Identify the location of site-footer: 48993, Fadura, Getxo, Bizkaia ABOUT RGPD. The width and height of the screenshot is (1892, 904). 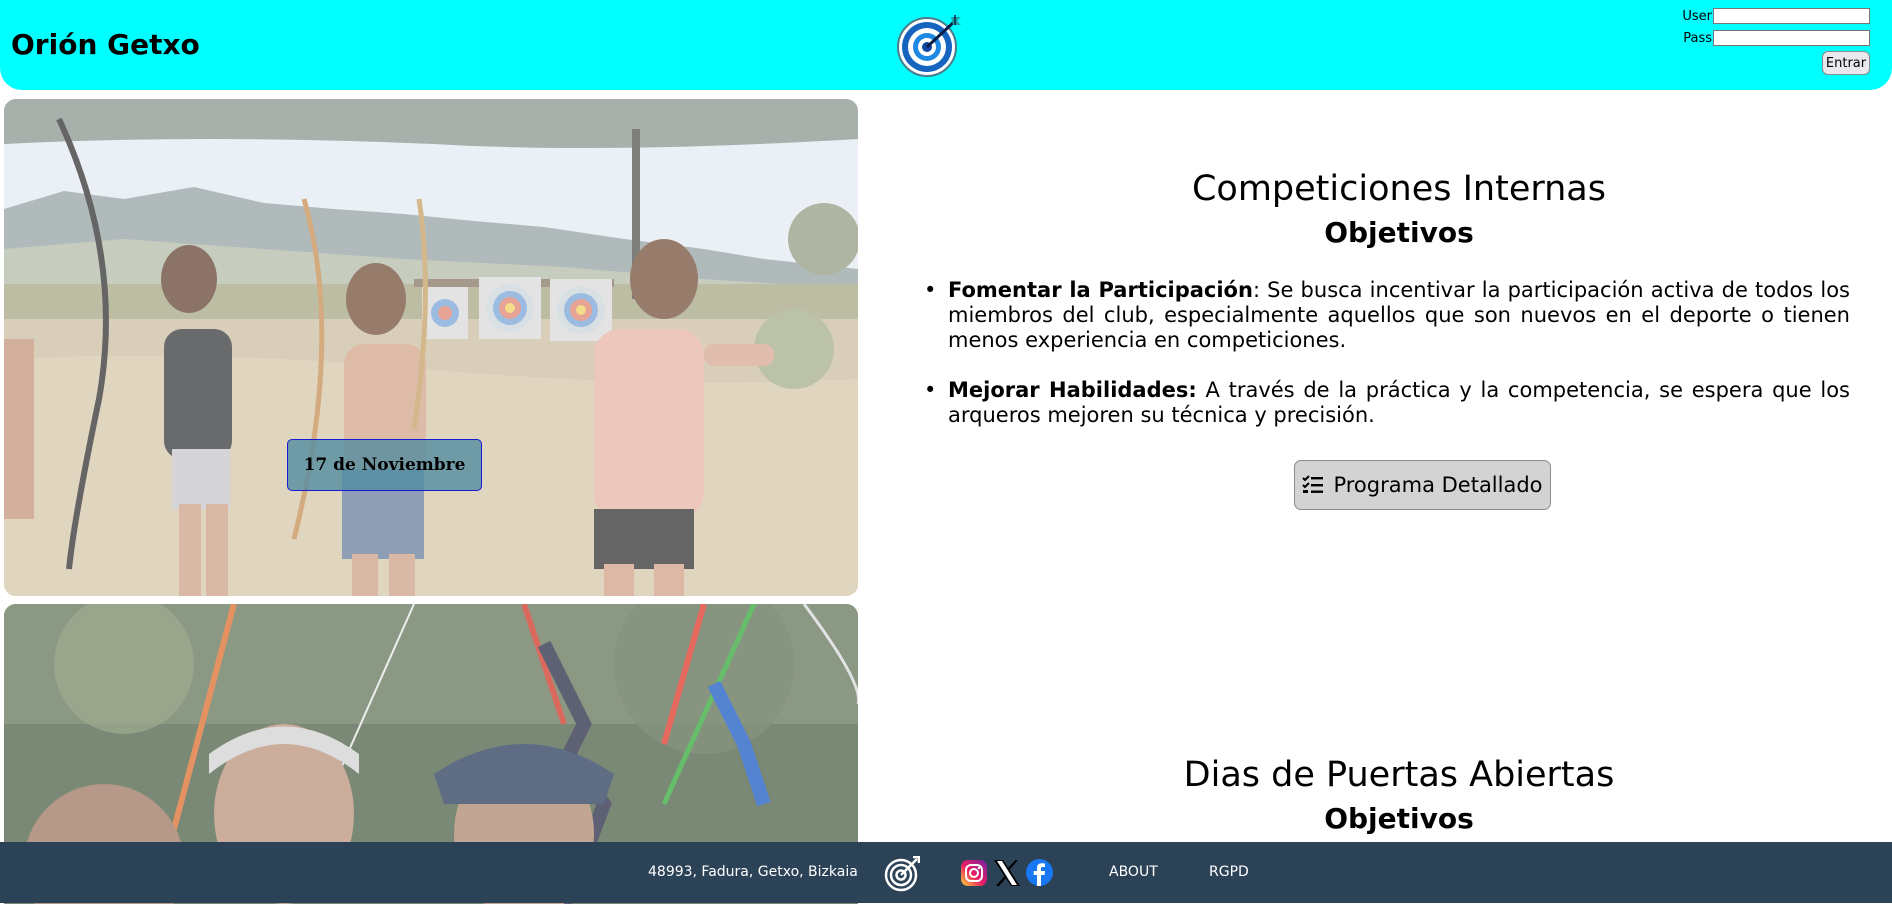
(946, 872).